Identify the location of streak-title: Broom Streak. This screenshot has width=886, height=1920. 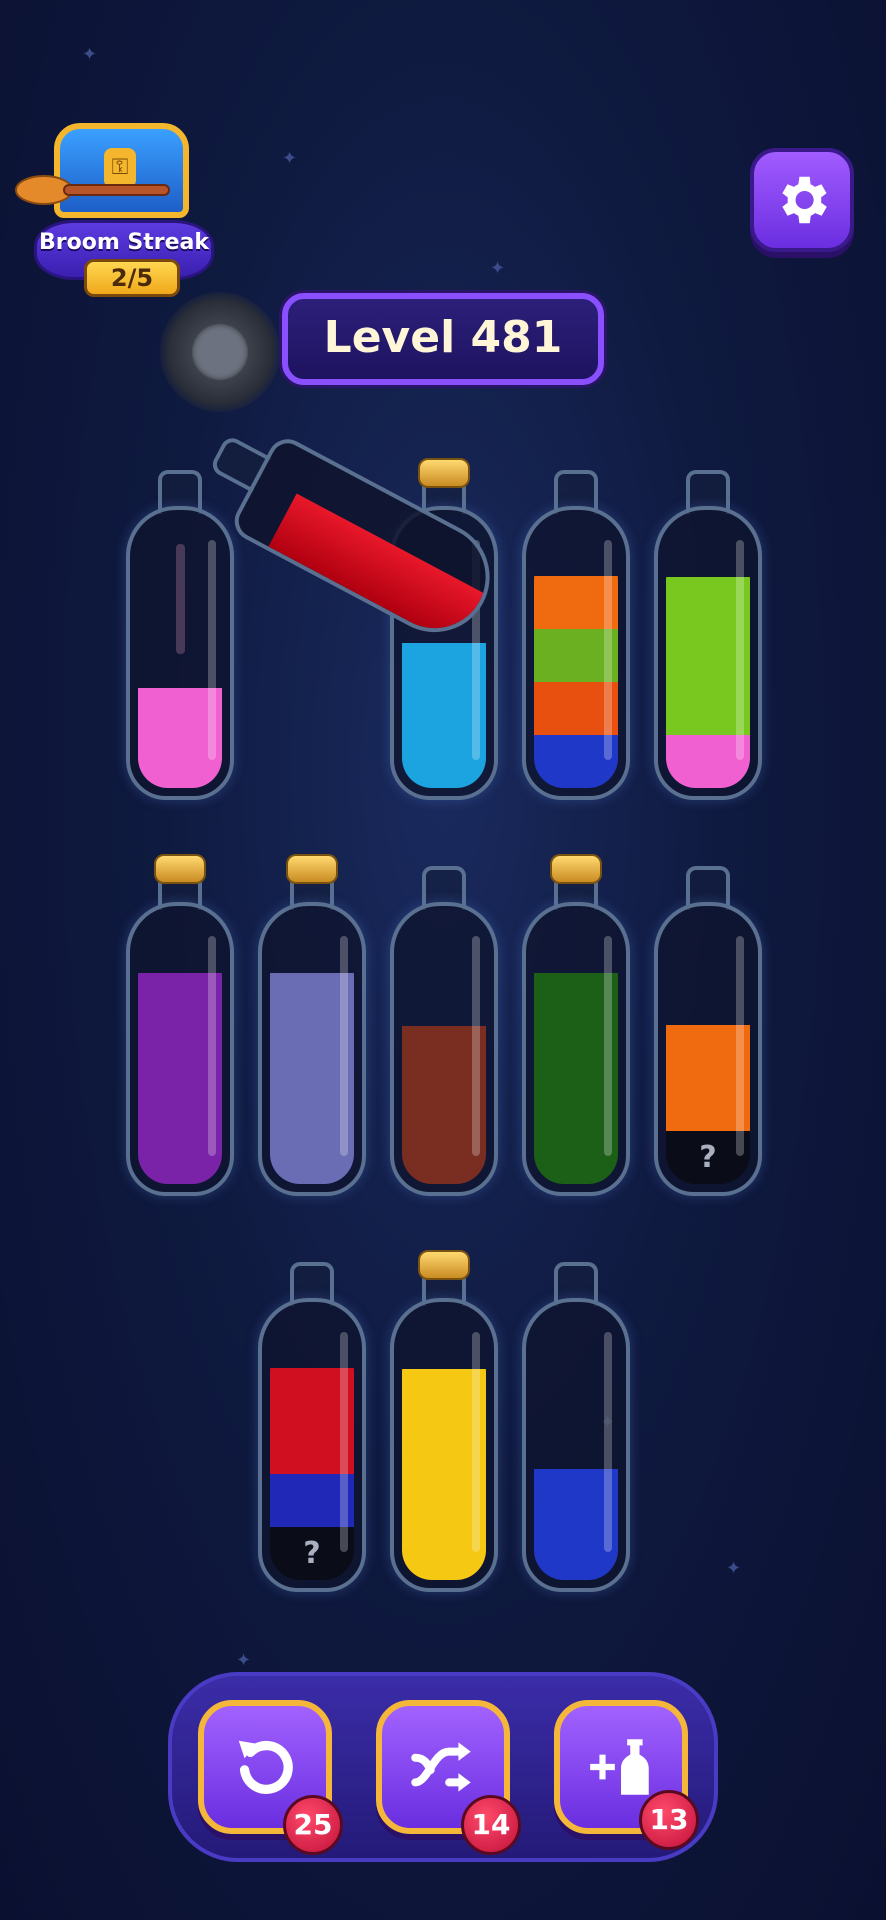
(124, 242).